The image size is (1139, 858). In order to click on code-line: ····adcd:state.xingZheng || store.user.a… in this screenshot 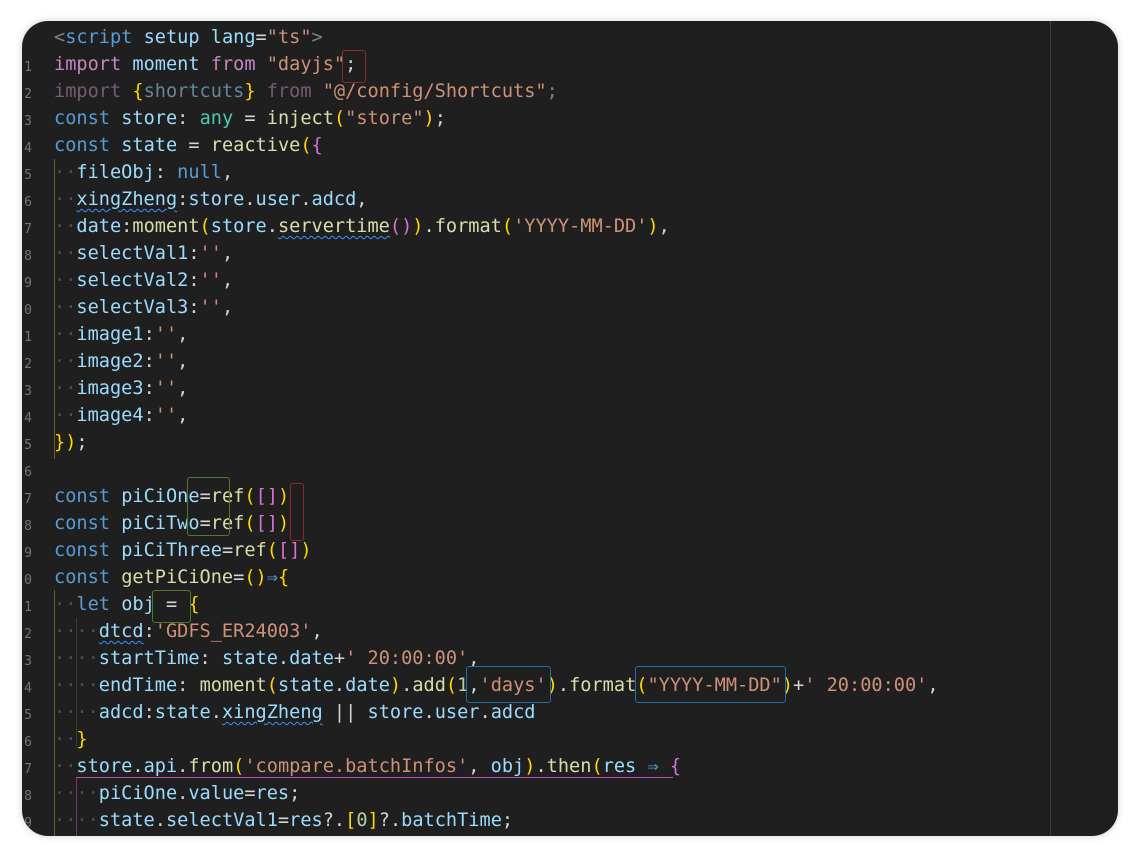, I will do `click(586, 712)`.